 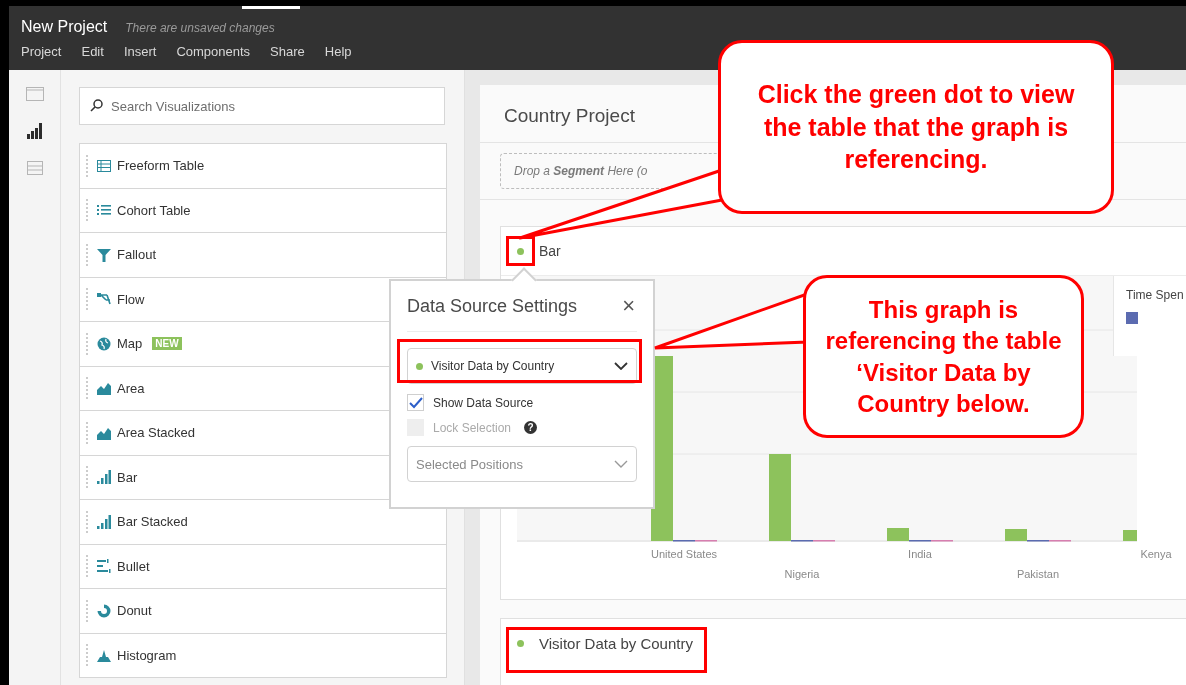 What do you see at coordinates (96, 105) in the screenshot?
I see `search-icon` at bounding box center [96, 105].